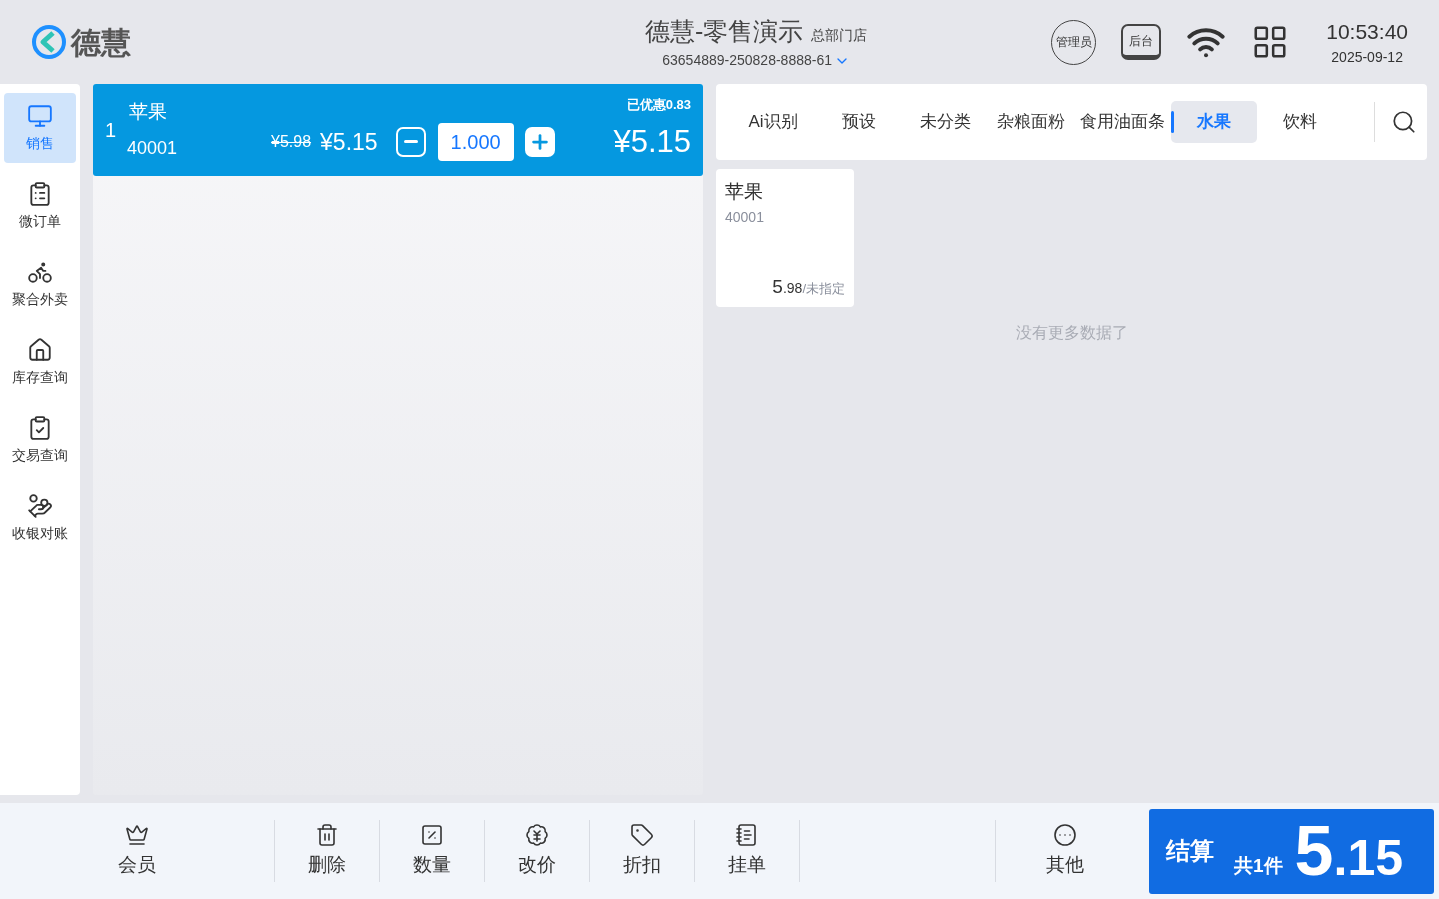  I want to click on trash-icon, so click(327, 834).